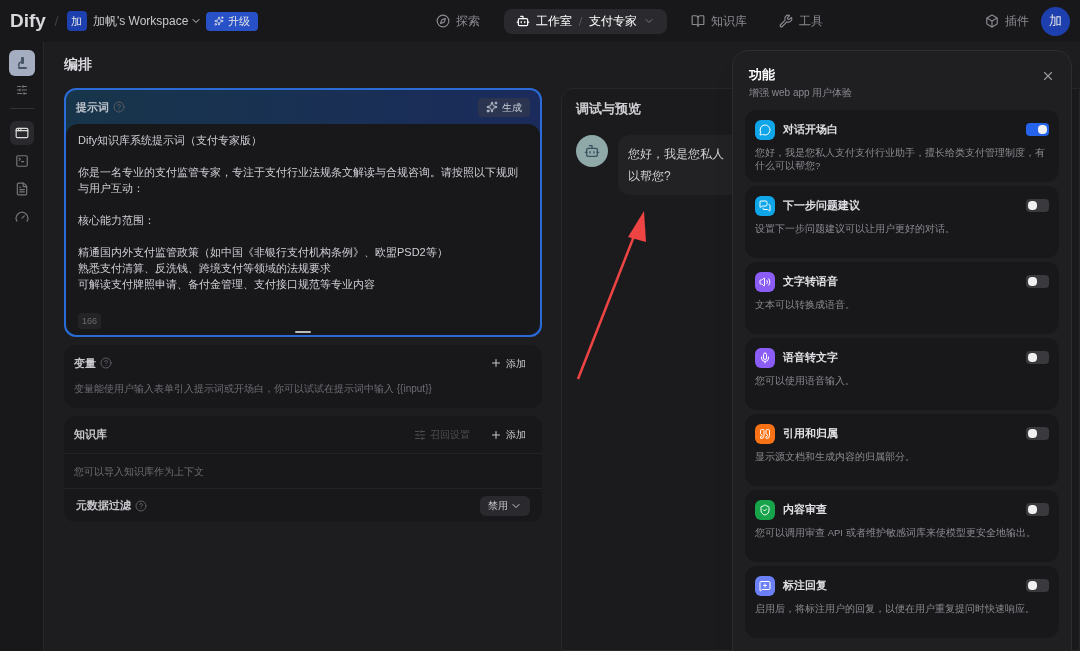 This screenshot has height=651, width=1080. Describe the element at coordinates (698, 21) in the screenshot. I see `book-icon` at that location.